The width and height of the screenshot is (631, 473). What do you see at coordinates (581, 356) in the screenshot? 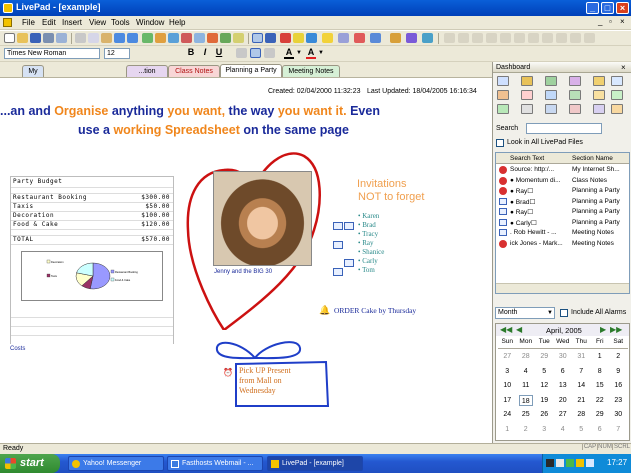
I see `calendar-day: 31` at bounding box center [581, 356].